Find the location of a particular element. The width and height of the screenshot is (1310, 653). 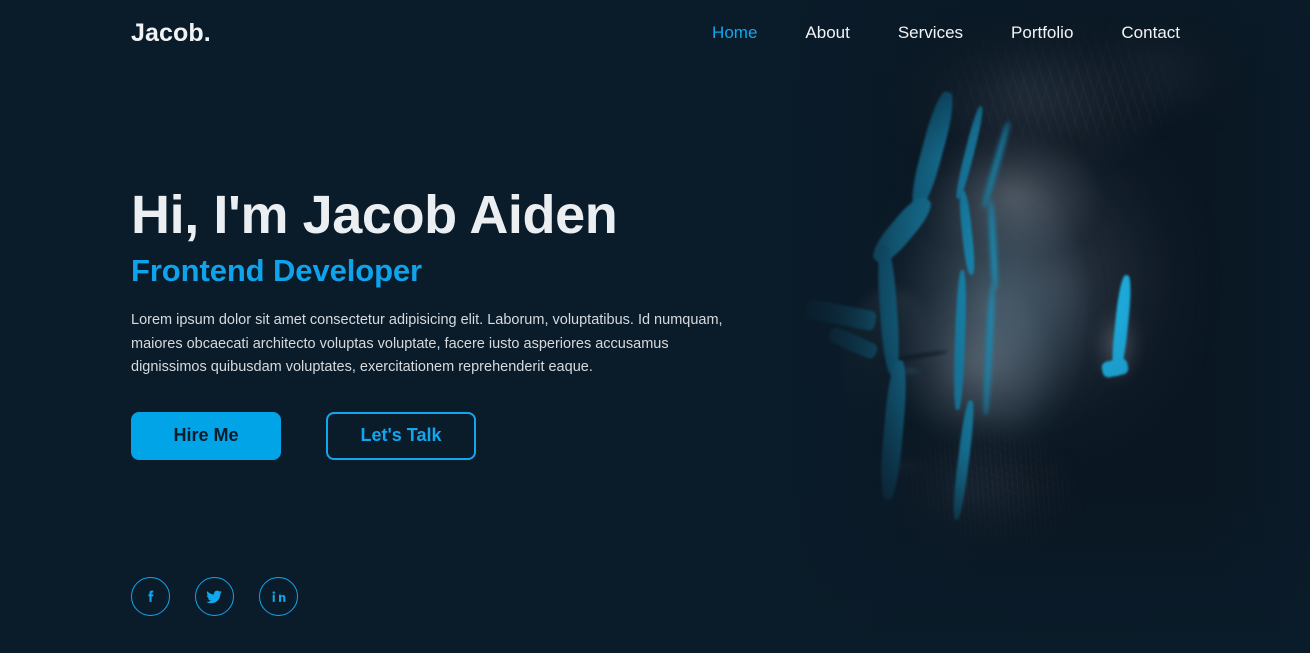

site-logo: Jacob. is located at coordinates (171, 33).